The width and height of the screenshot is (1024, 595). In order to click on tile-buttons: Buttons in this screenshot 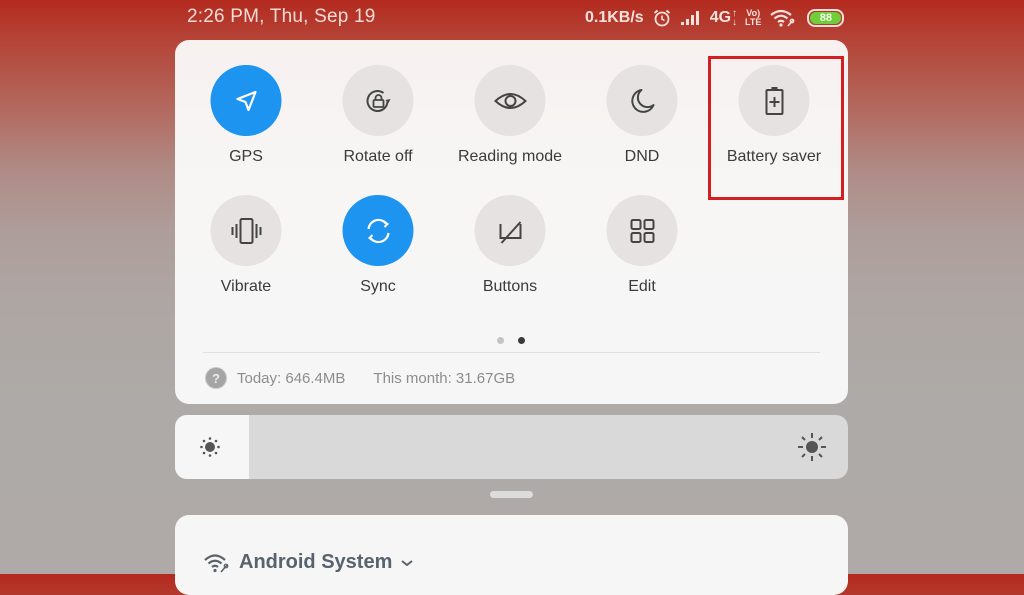, I will do `click(510, 255)`.